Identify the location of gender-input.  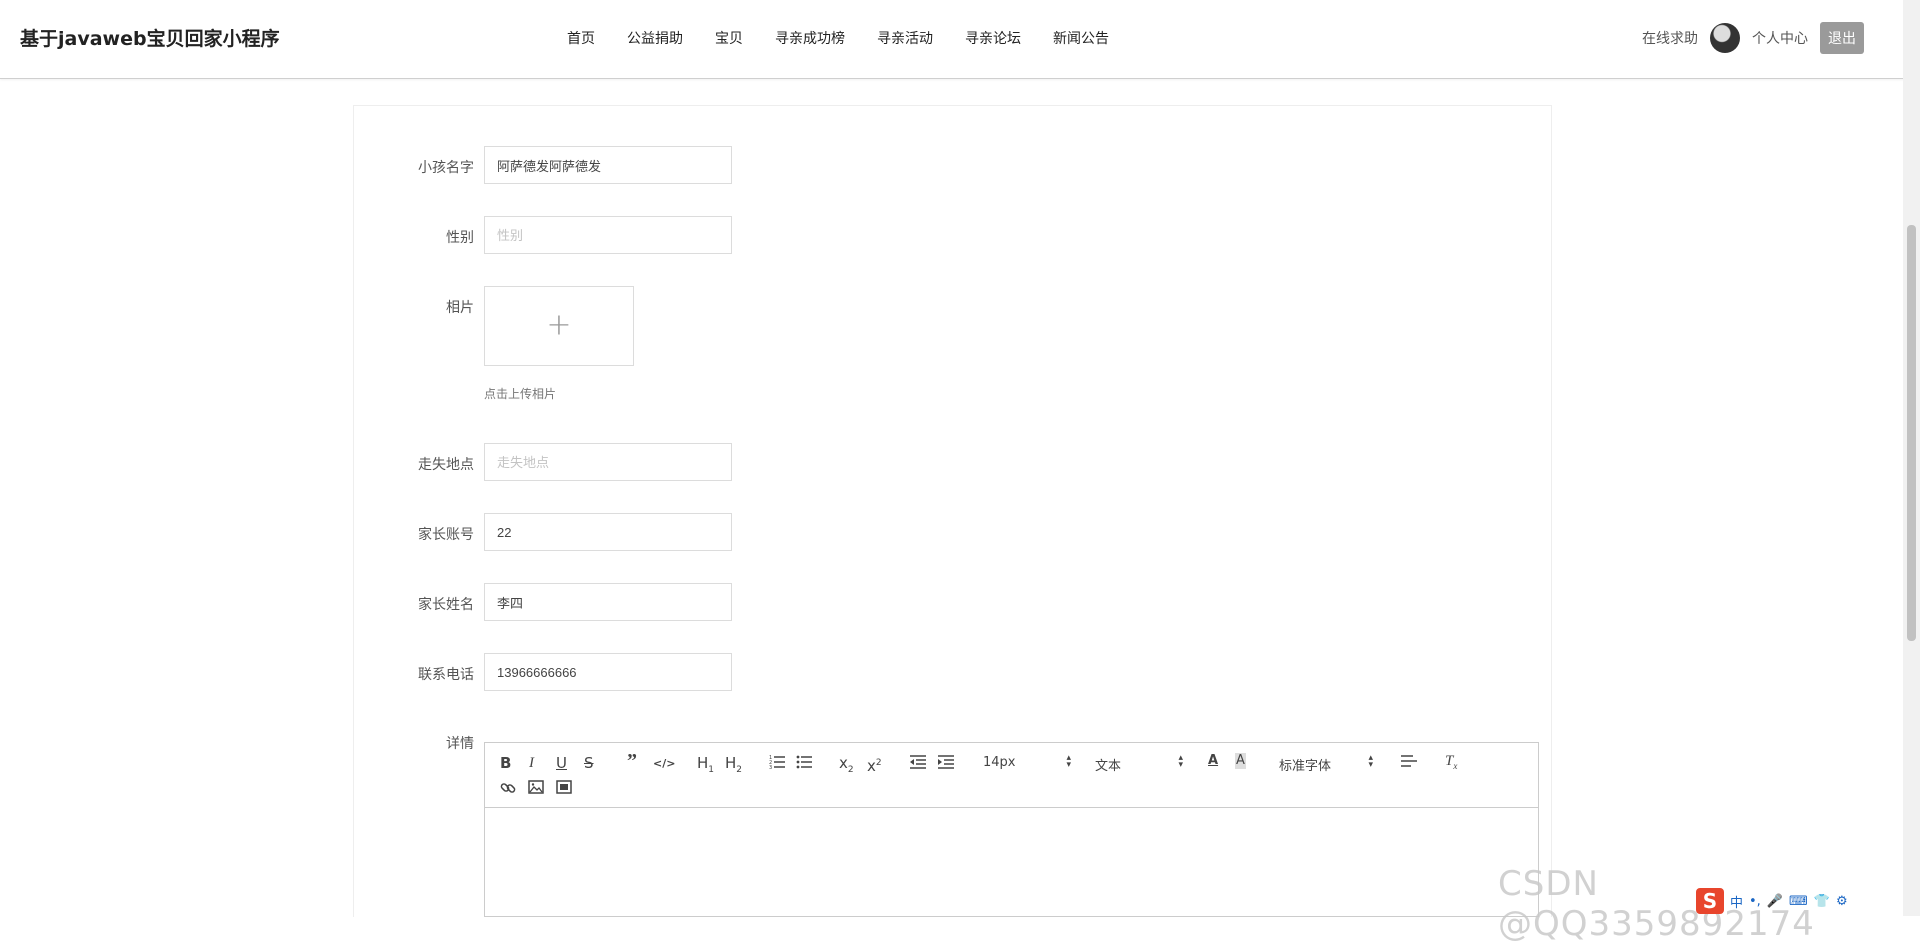
(608, 235).